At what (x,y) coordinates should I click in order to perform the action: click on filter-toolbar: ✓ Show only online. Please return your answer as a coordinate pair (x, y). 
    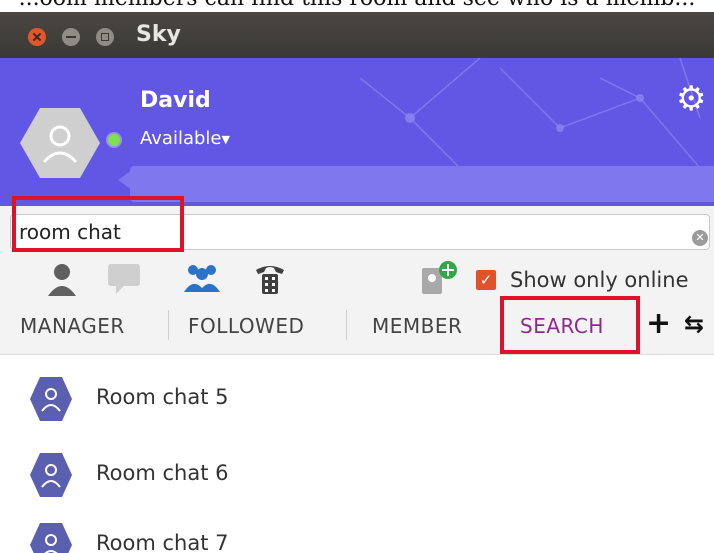
    Looking at the image, I should click on (357, 281).